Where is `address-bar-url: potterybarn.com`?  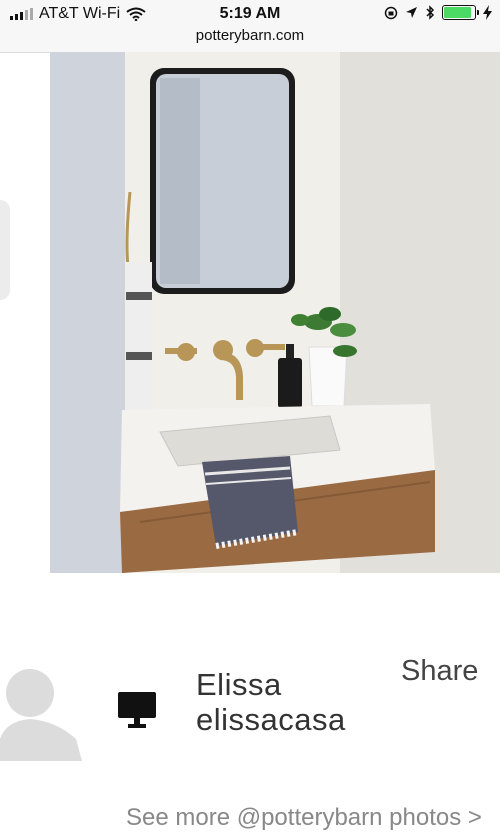
address-bar-url: potterybarn.com is located at coordinates (250, 35).